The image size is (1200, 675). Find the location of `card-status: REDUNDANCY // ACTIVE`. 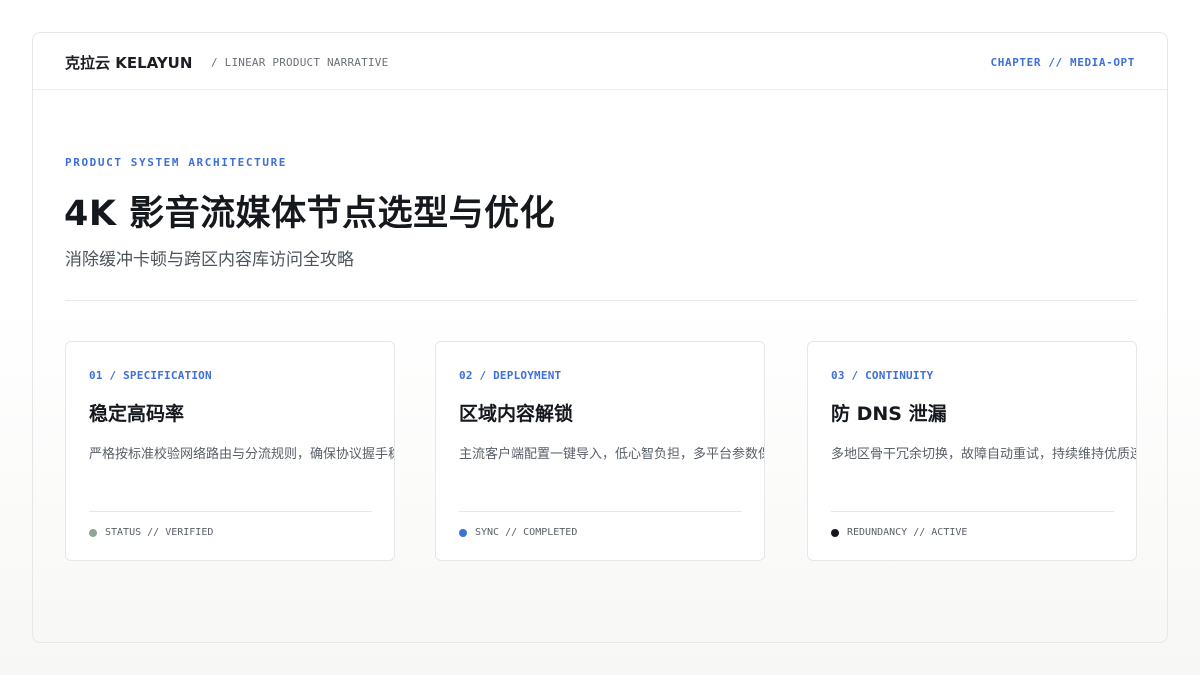

card-status: REDUNDANCY // ACTIVE is located at coordinates (899, 532).